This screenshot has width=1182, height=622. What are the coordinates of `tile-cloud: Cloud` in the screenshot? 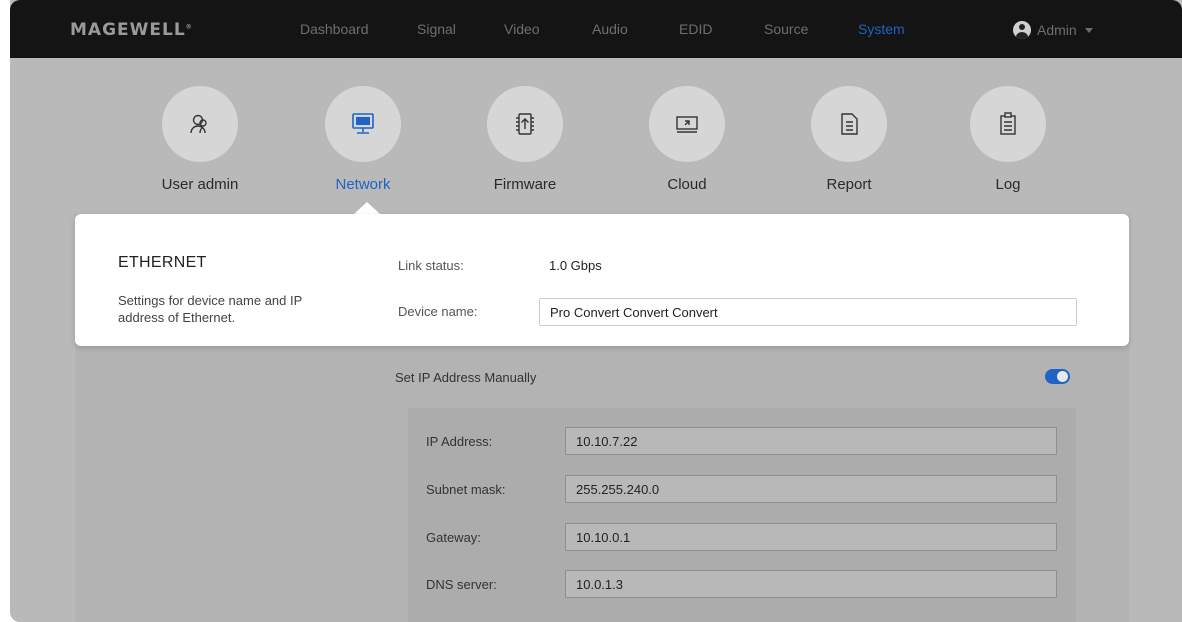 It's located at (687, 141).